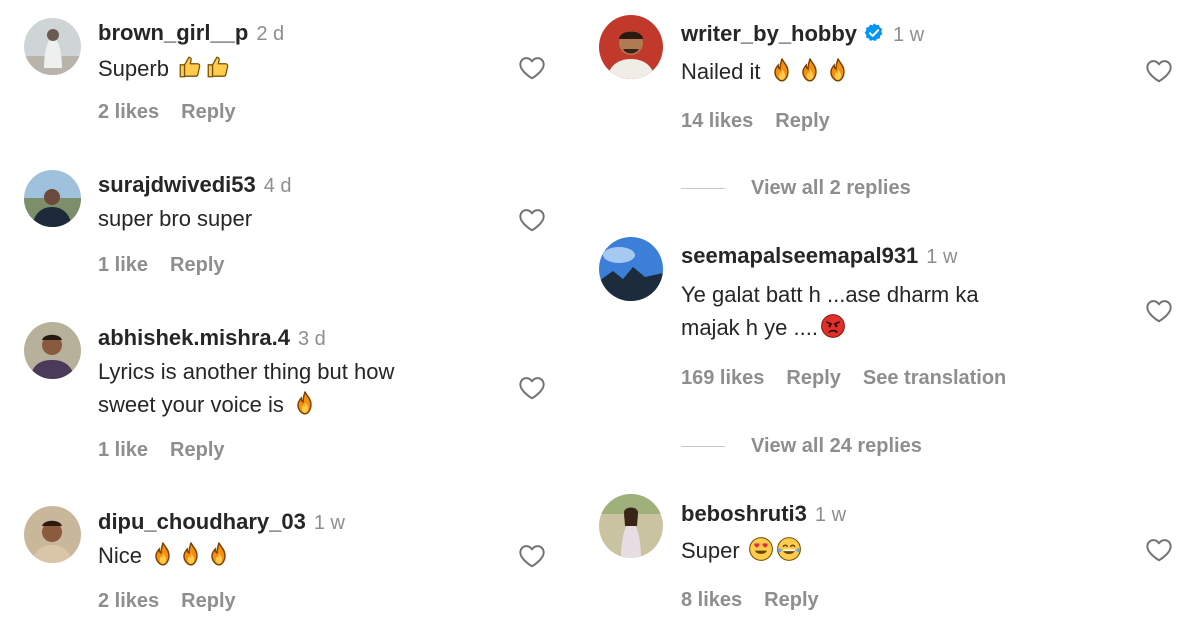 The height and width of the screenshot is (628, 1200). Describe the element at coordinates (741, 550) in the screenshot. I see `comment-text: Super` at that location.